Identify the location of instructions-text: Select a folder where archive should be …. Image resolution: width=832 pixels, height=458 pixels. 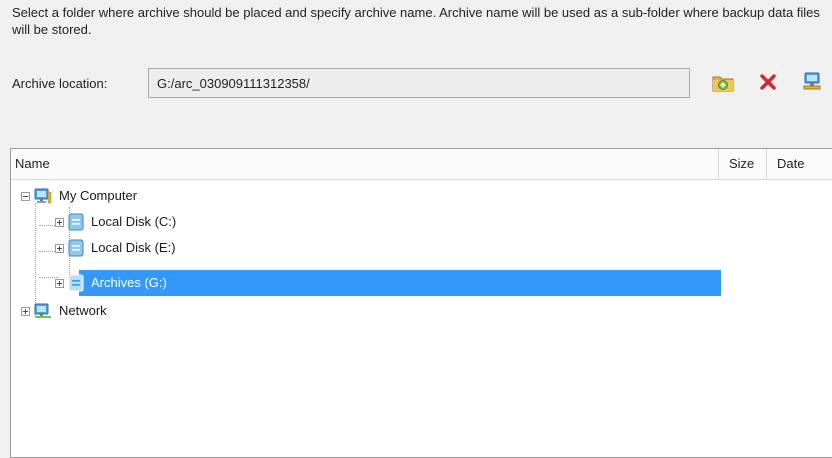
(416, 21).